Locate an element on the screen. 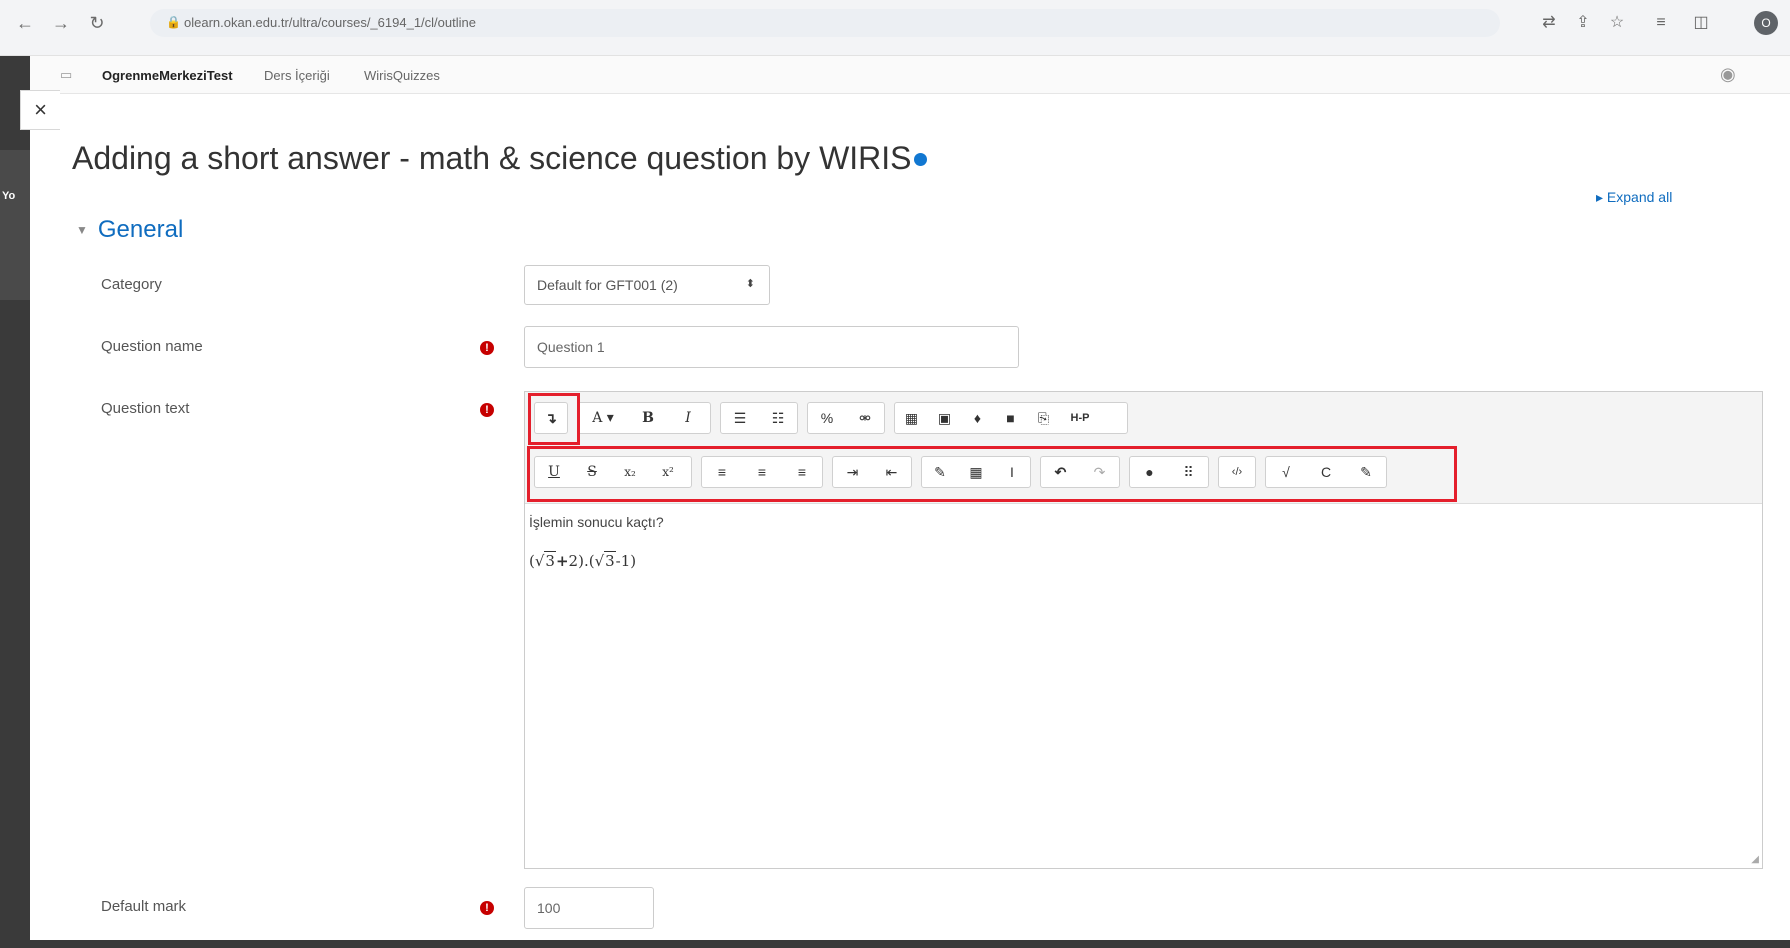  side-panel-icon: ◫ is located at coordinates (1701, 23).